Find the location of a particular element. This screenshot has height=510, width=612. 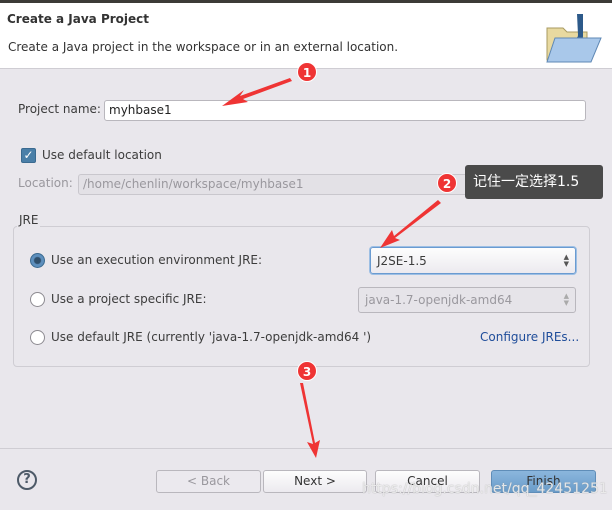

annotation-tooltip: 记住一定选择1.5 is located at coordinates (534, 182).